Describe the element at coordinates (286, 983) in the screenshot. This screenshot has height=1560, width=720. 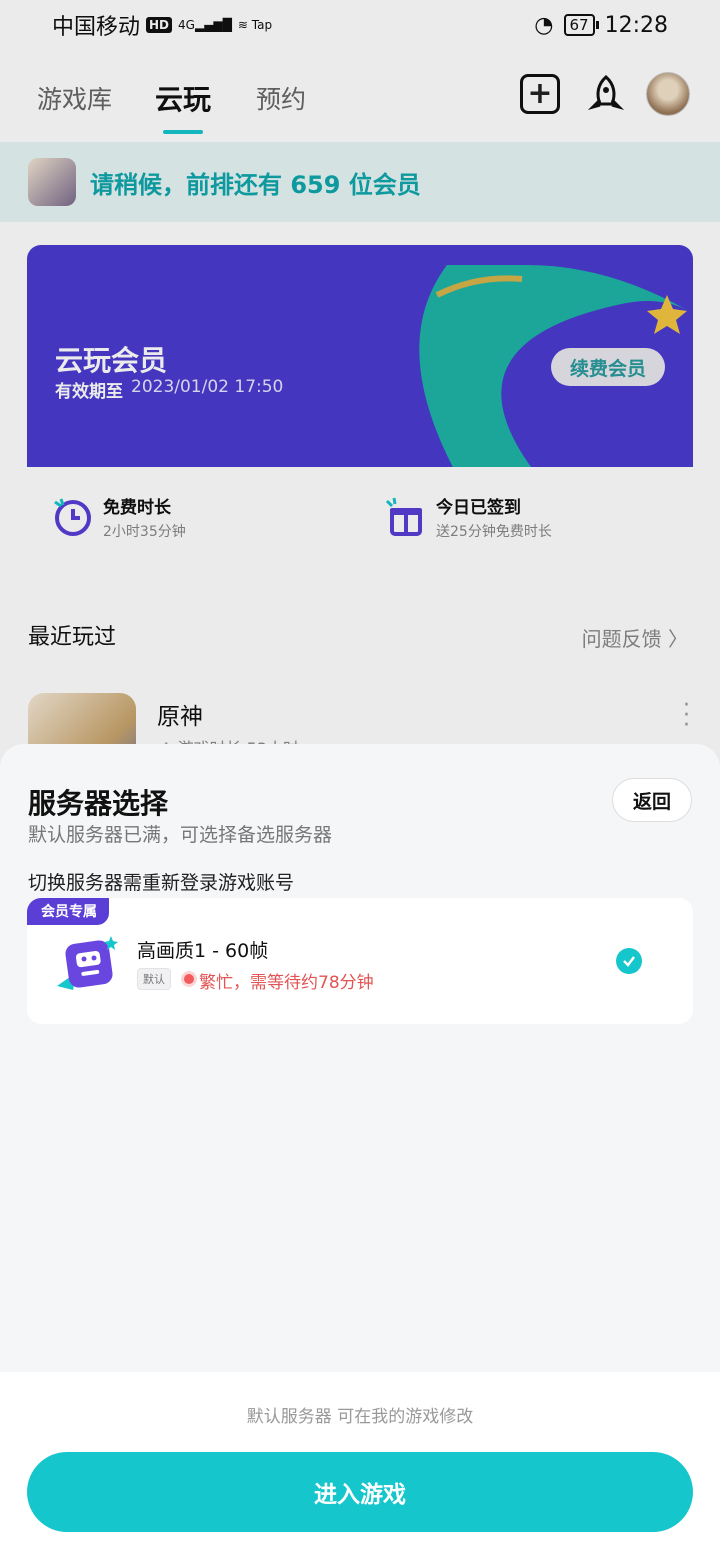
I see `server-status: 繁忙，需等待约78分钟` at that location.